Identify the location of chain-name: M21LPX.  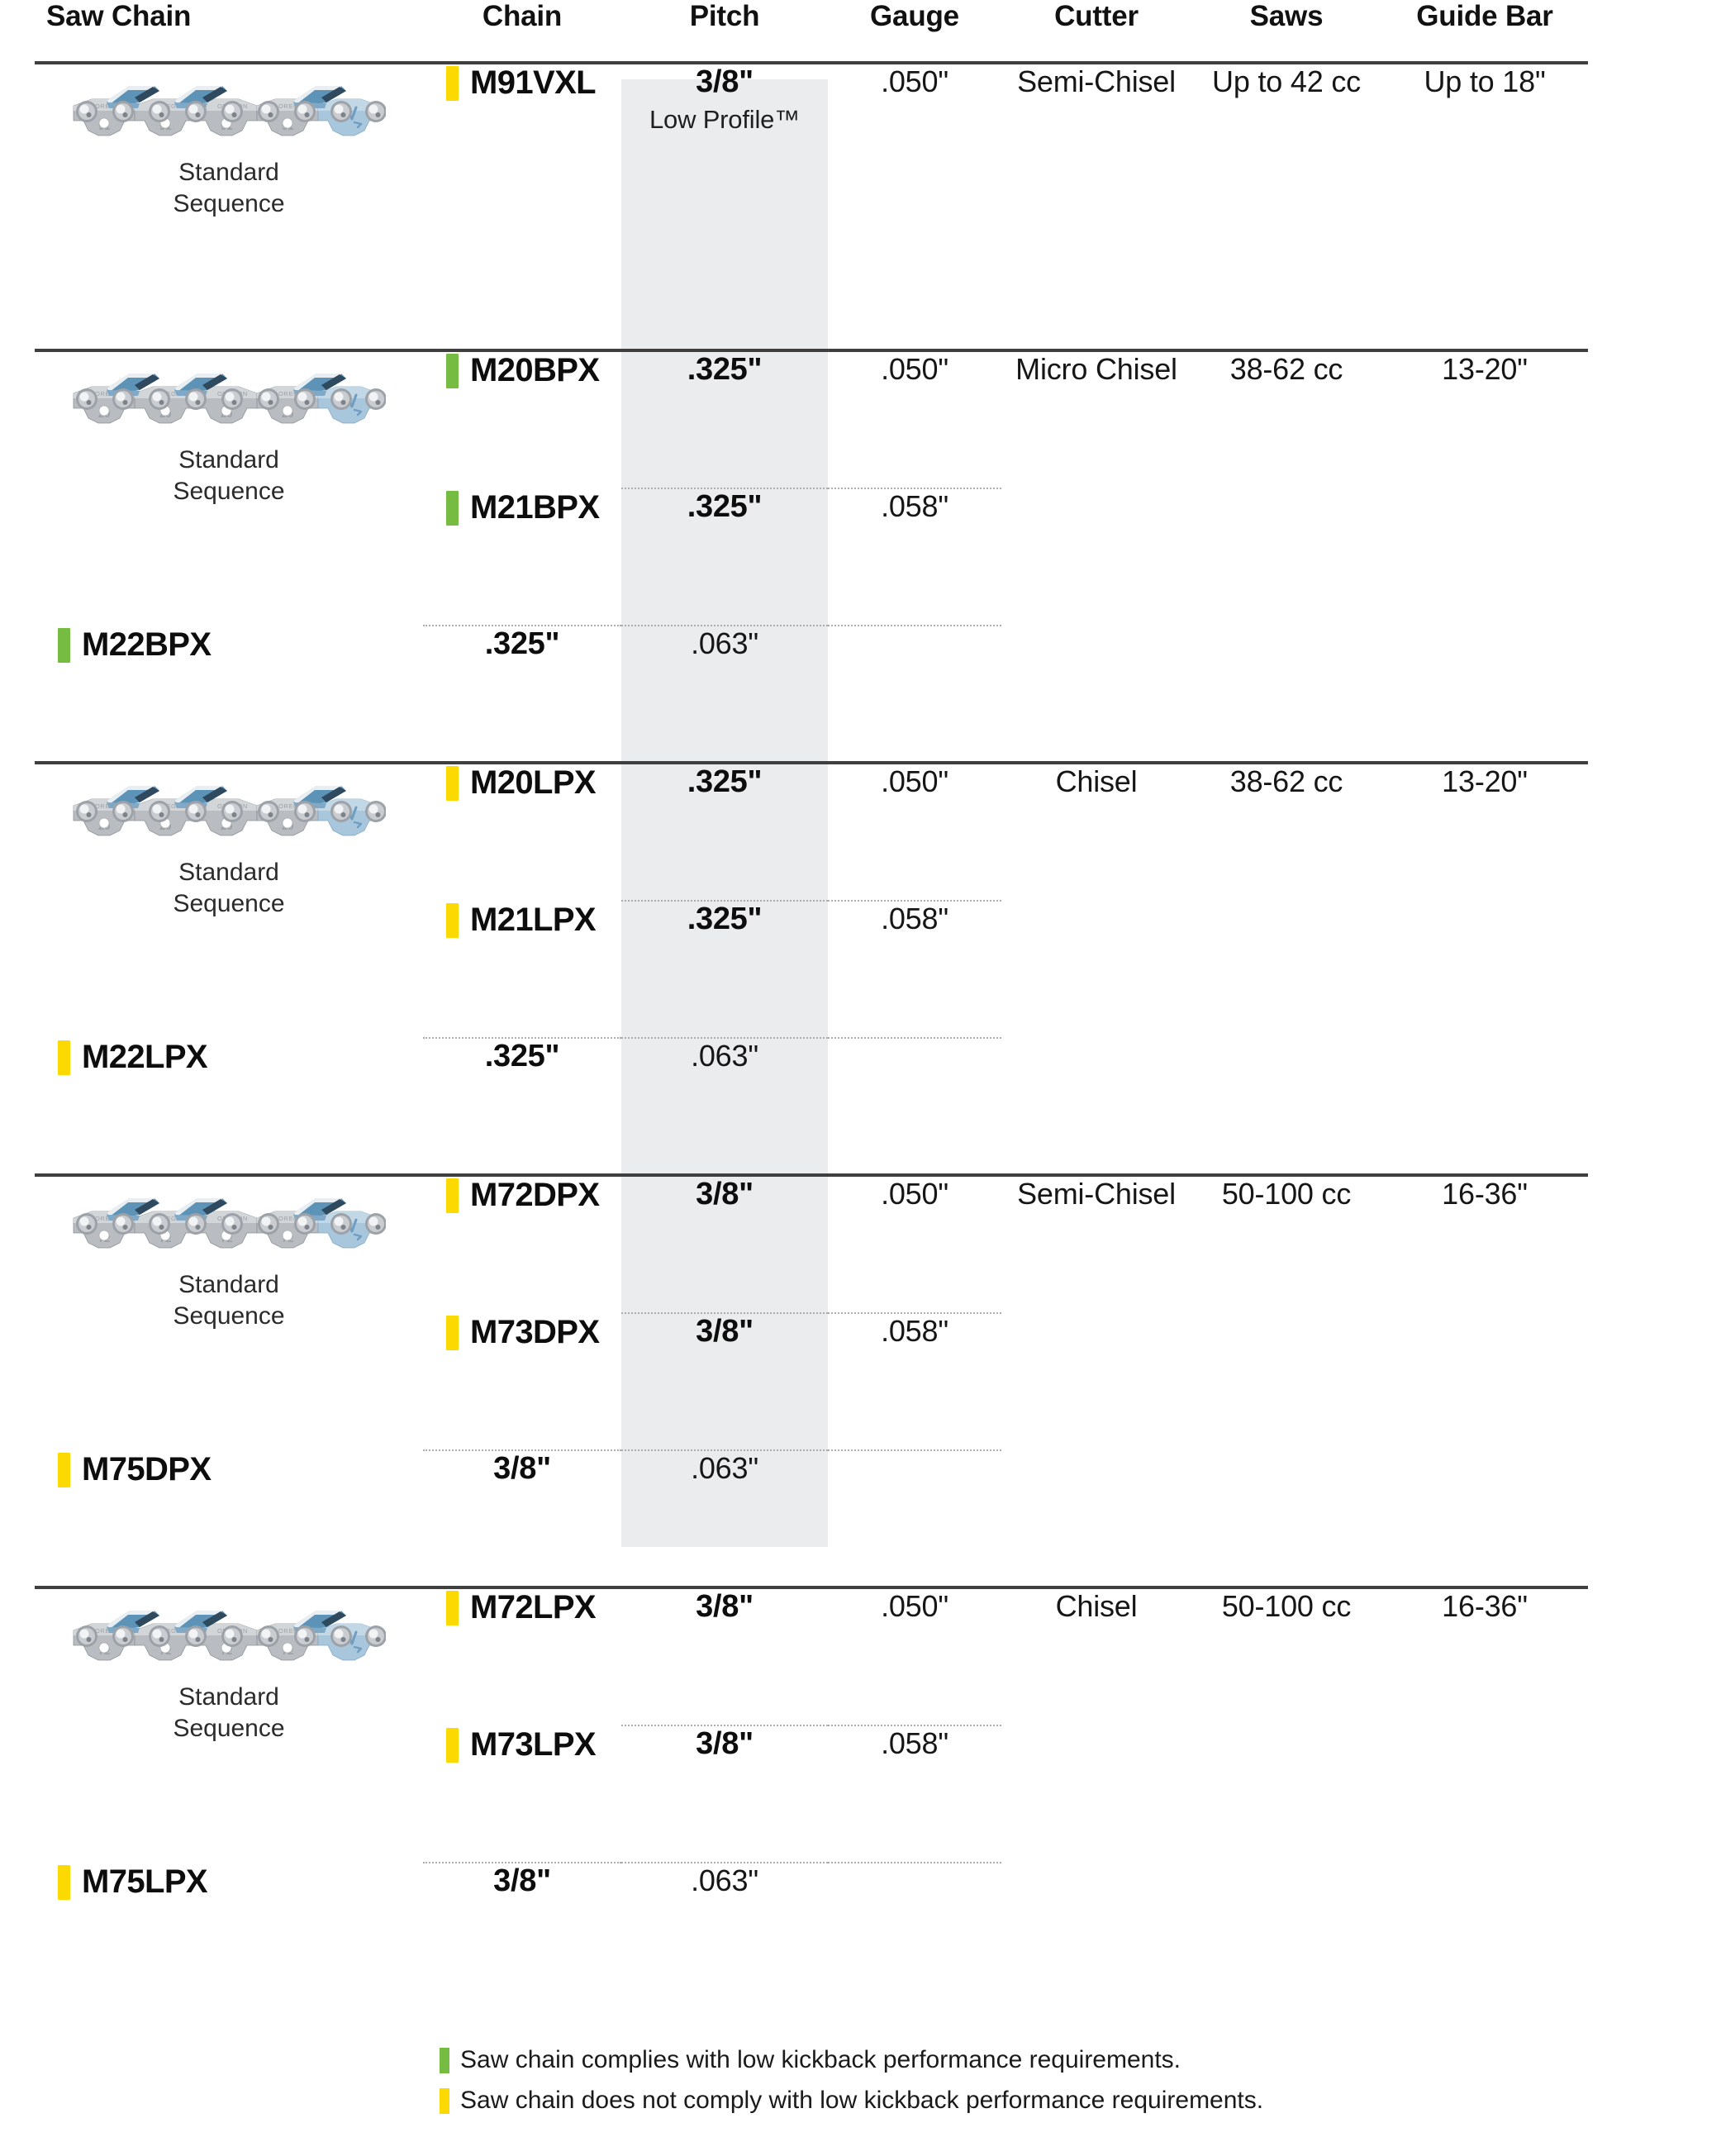
(522, 920).